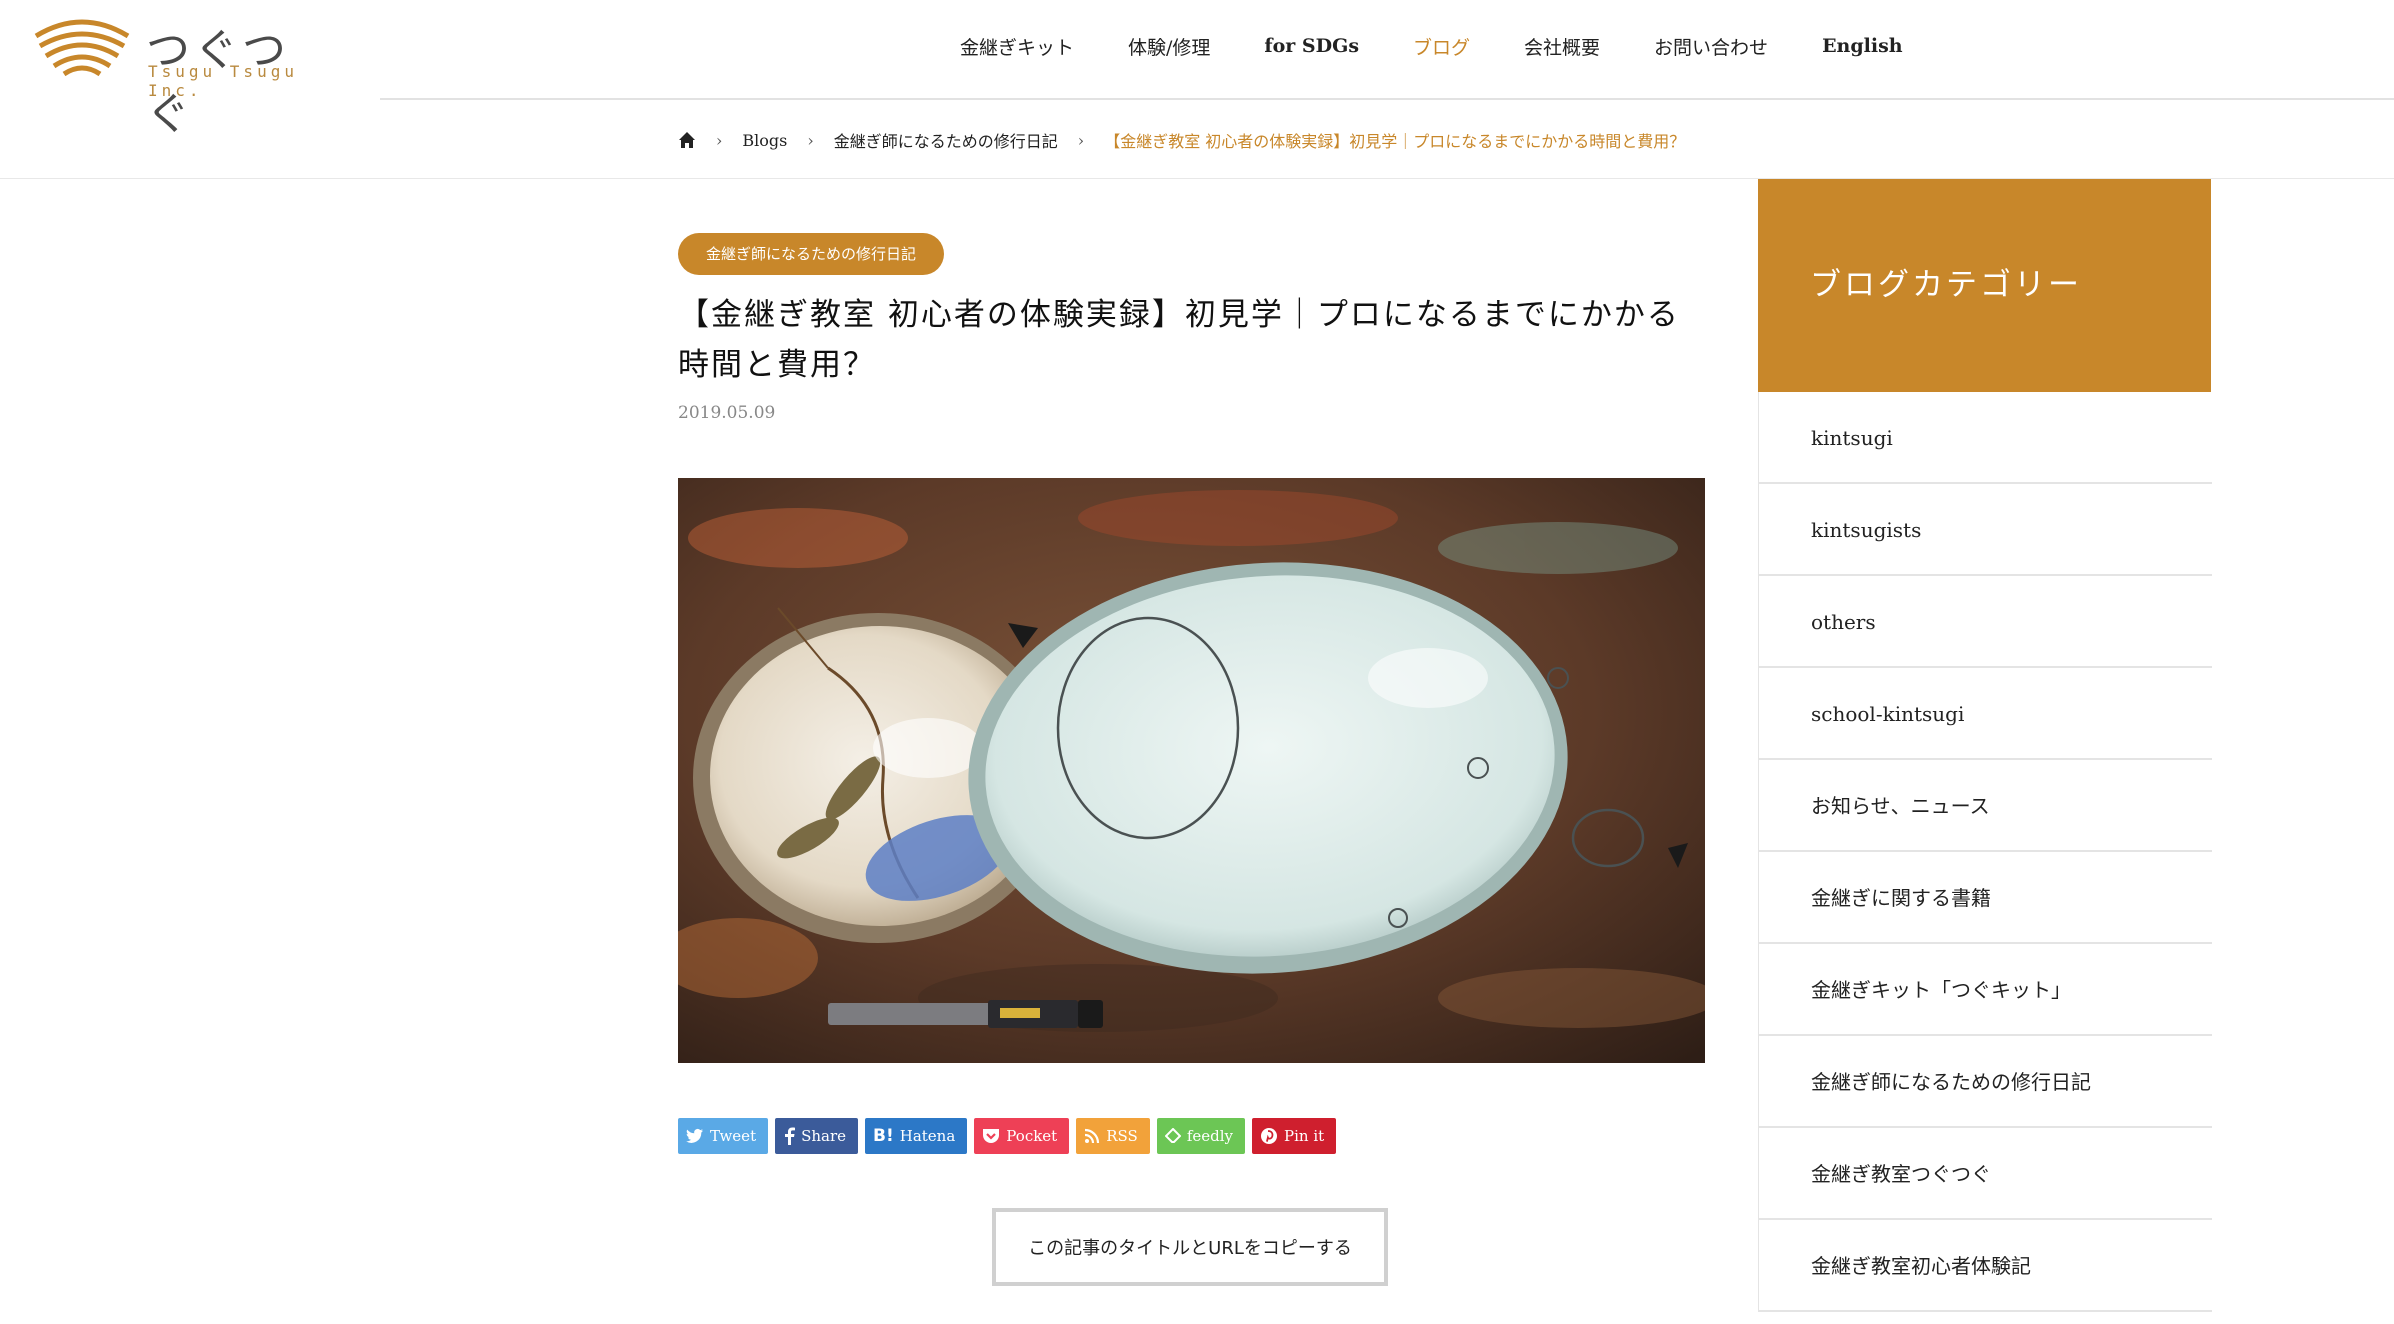 The image size is (2394, 1324). I want to click on pinterest-button: Pin it, so click(1294, 1136).